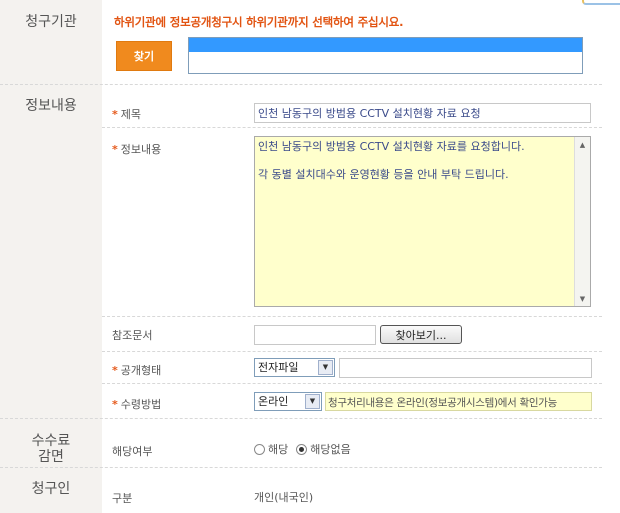  I want to click on triangle-down-icon: ▼, so click(582, 298).